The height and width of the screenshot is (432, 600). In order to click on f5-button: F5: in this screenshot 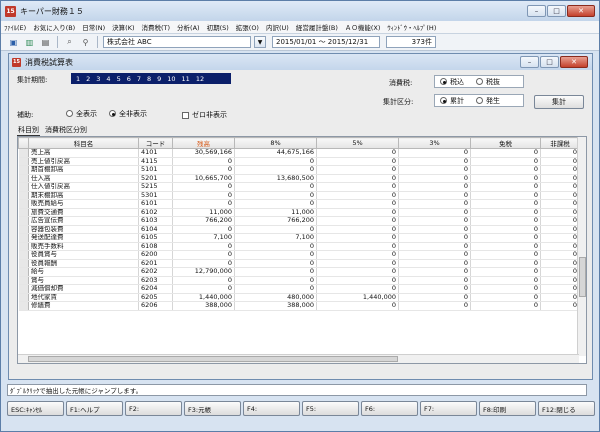, I will do `click(330, 408)`.